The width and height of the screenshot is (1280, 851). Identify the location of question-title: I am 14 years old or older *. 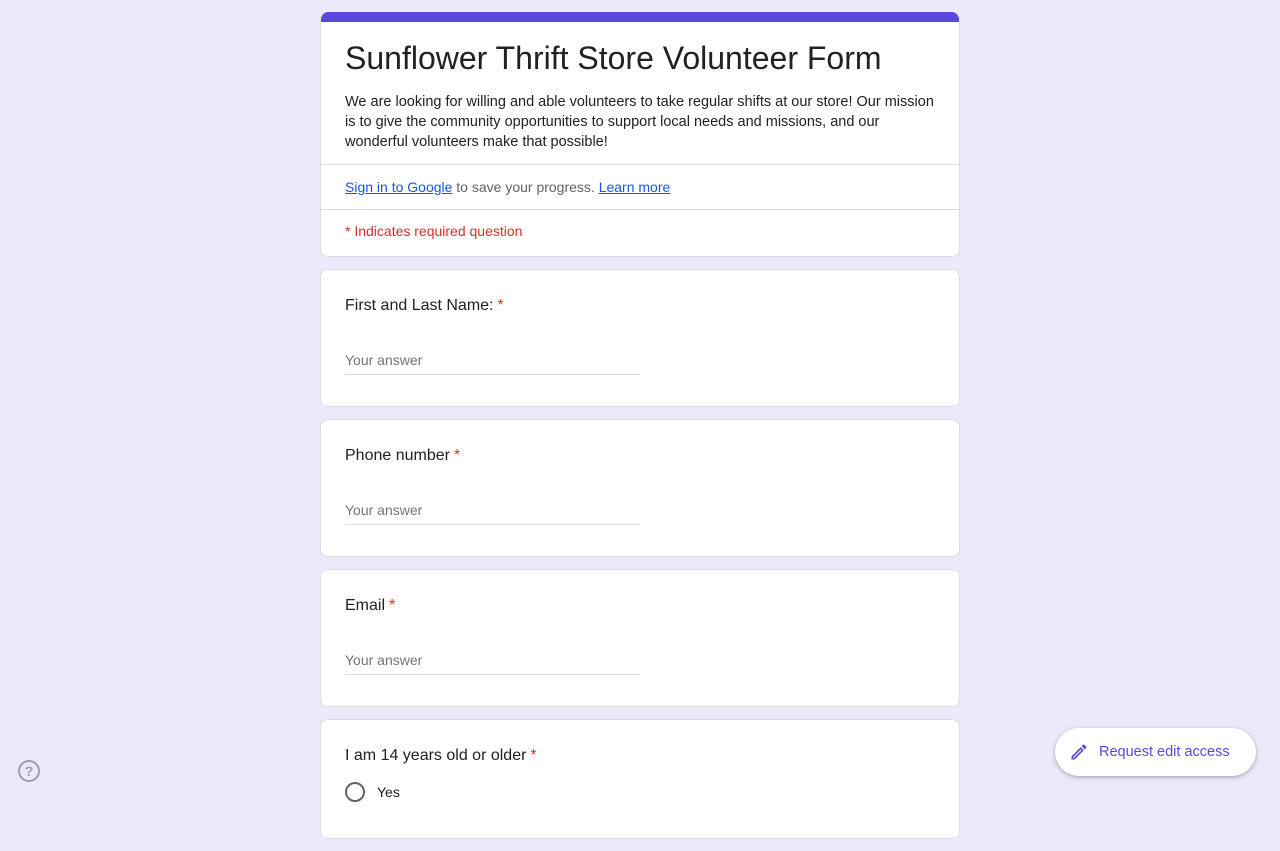
(640, 756).